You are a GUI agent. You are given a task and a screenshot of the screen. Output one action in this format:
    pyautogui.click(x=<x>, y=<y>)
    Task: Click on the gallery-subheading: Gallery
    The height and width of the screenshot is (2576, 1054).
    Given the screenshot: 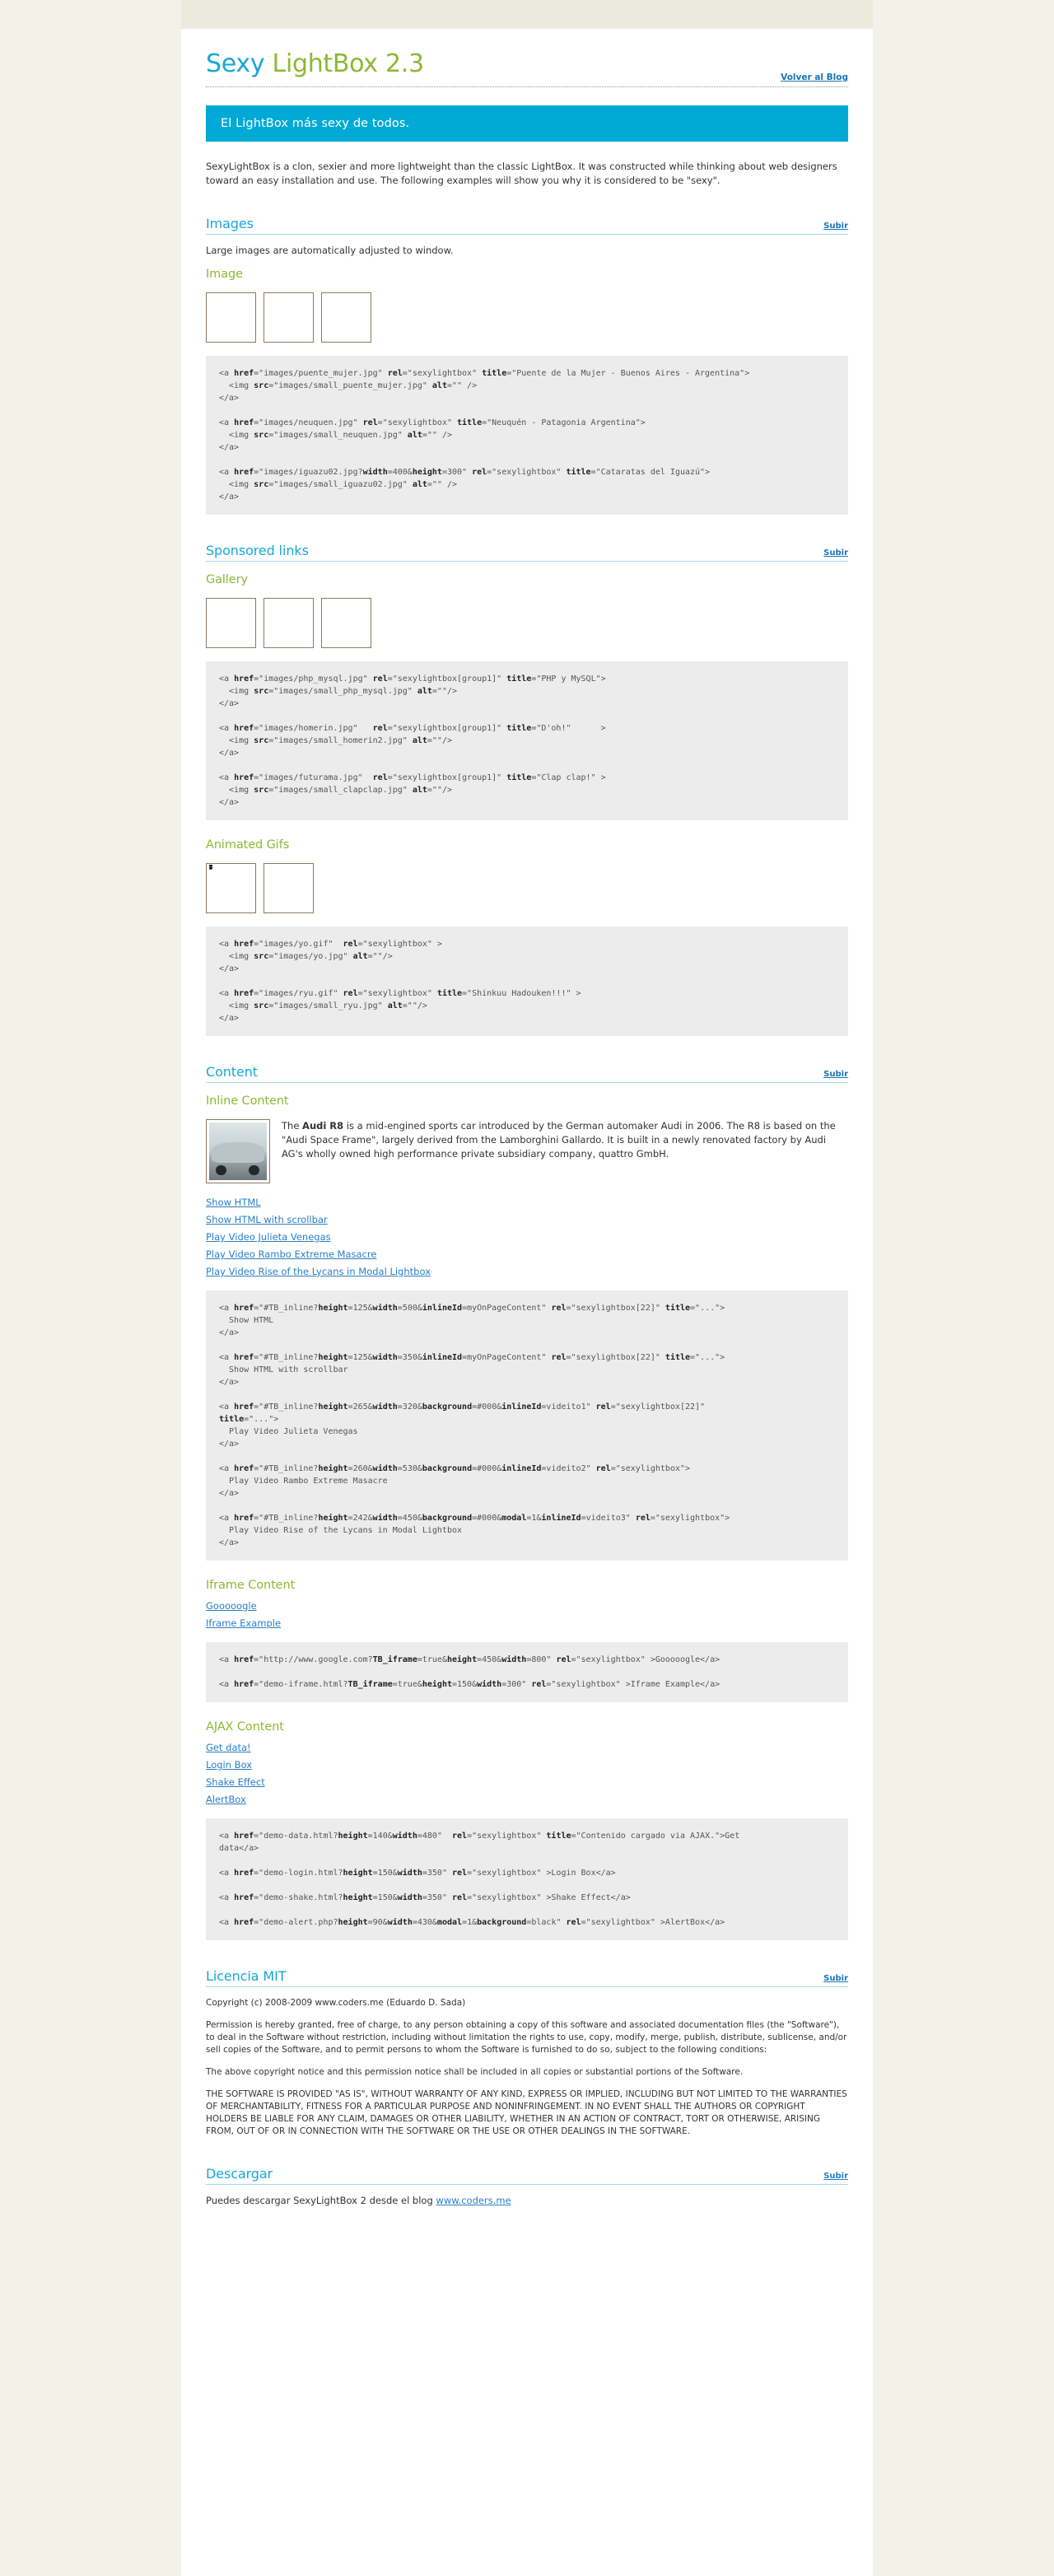 What is the action you would take?
    pyautogui.click(x=227, y=579)
    